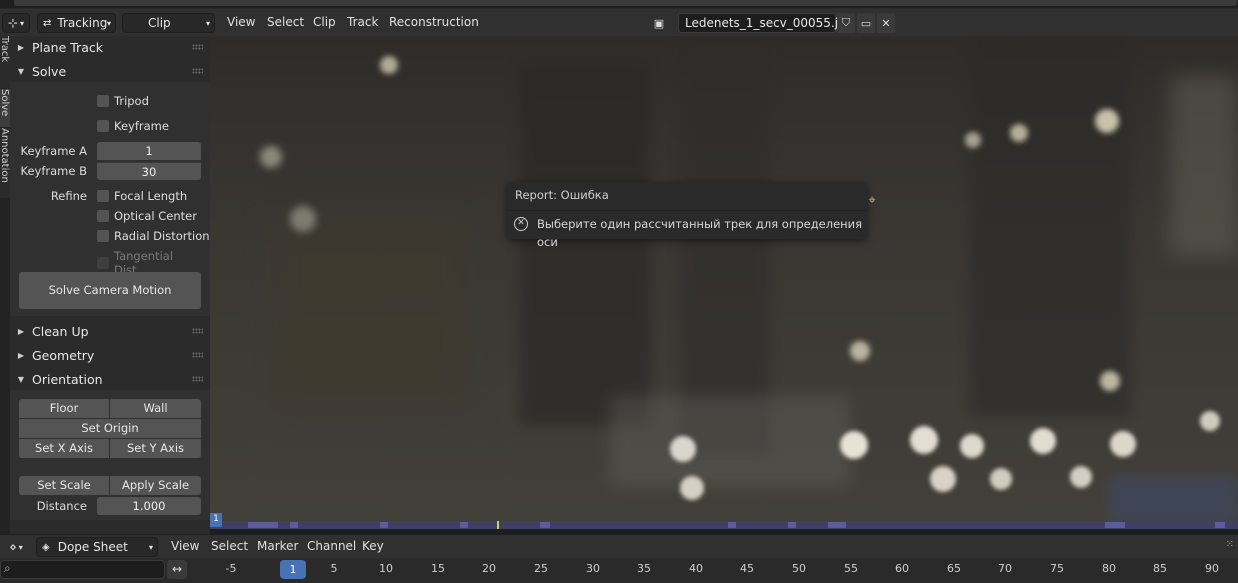 The image size is (1238, 583). What do you see at coordinates (177, 569) in the screenshot?
I see `swap-direction-icon: ↔` at bounding box center [177, 569].